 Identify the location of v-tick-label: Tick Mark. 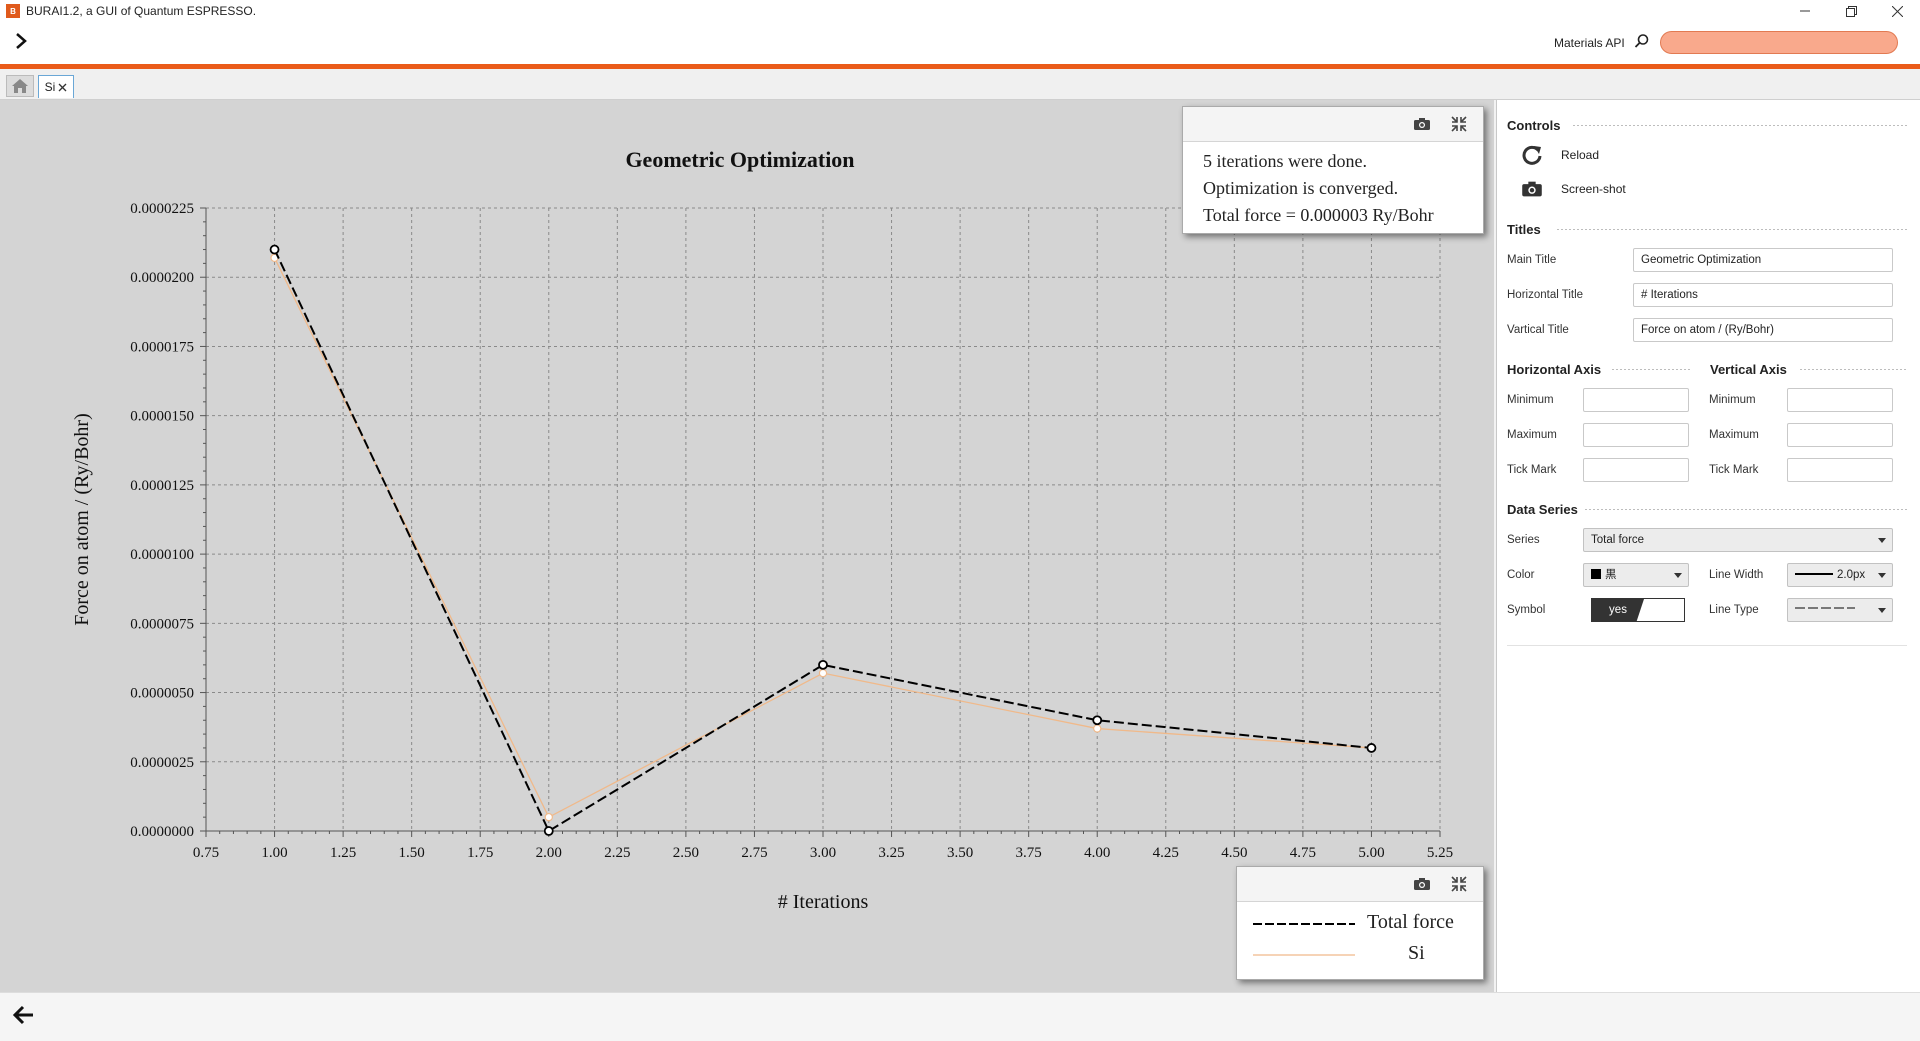
(1734, 470).